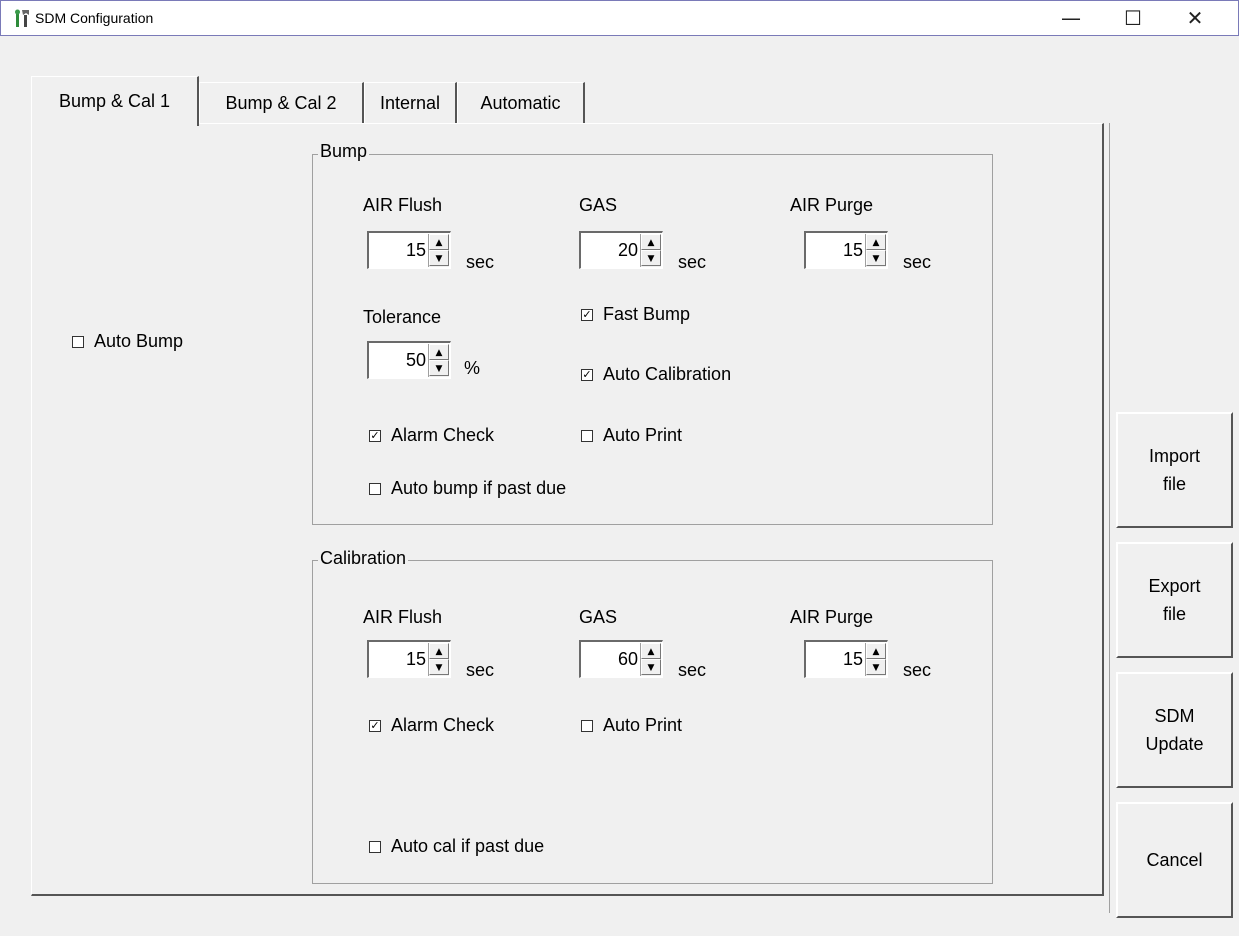  I want to click on tolerance-spinner: 50 ▲ ▼, so click(409, 360).